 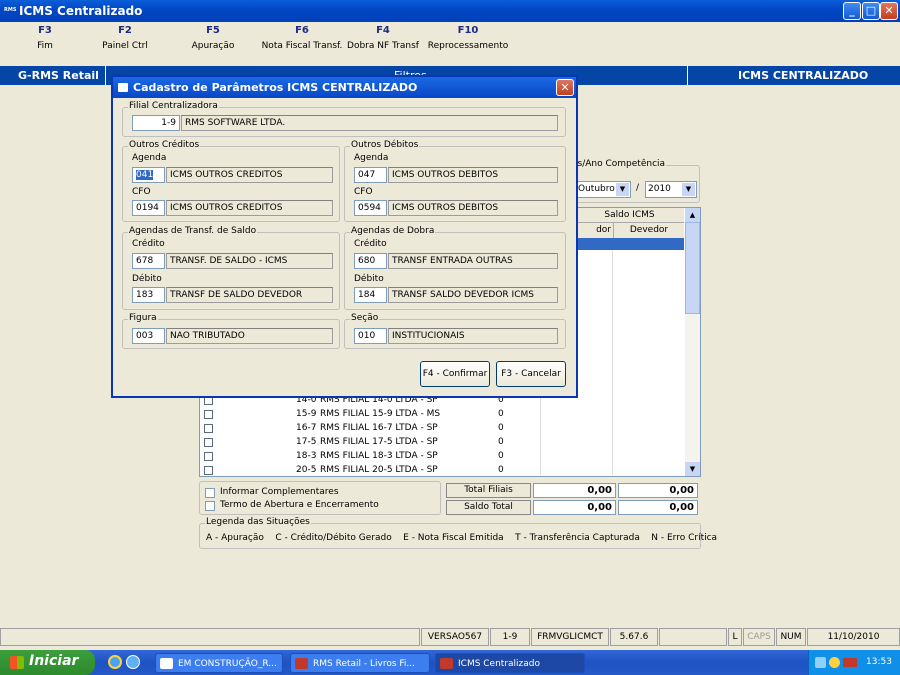 What do you see at coordinates (834, 662) in the screenshot?
I see `shield-icon` at bounding box center [834, 662].